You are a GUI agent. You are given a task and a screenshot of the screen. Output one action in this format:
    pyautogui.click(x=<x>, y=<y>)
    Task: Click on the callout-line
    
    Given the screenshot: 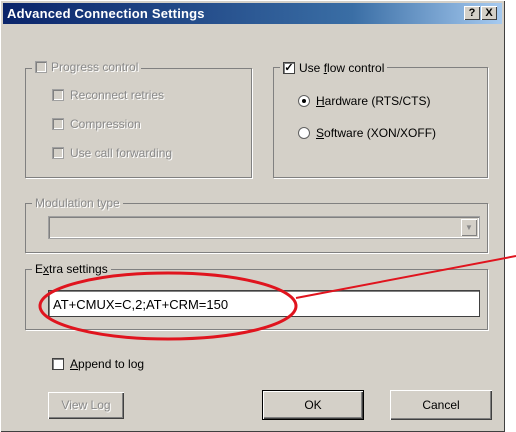 What is the action you would take?
    pyautogui.click(x=405, y=277)
    